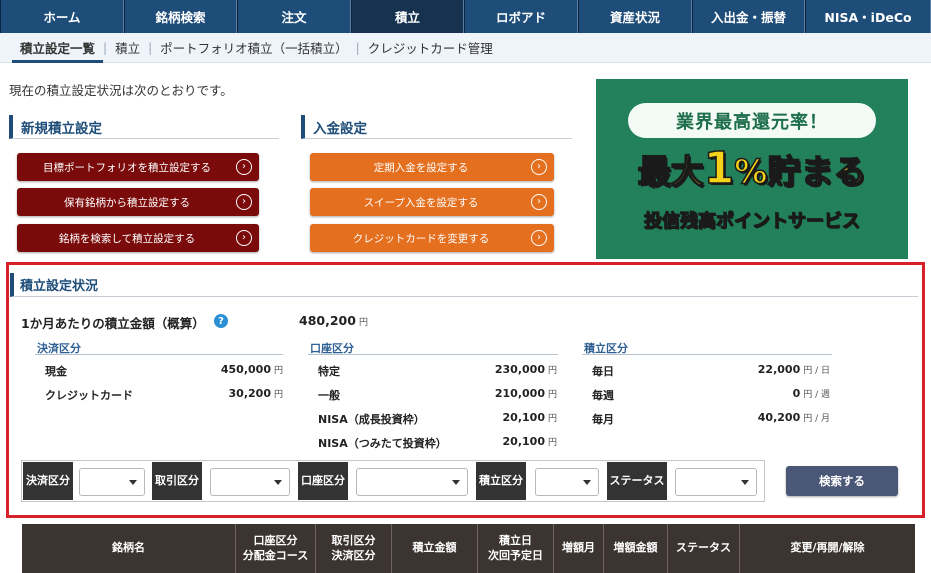 This screenshot has height=573, width=931. I want to click on search-stock-button: 銘柄を検索して積立設定する ›, so click(138, 238).